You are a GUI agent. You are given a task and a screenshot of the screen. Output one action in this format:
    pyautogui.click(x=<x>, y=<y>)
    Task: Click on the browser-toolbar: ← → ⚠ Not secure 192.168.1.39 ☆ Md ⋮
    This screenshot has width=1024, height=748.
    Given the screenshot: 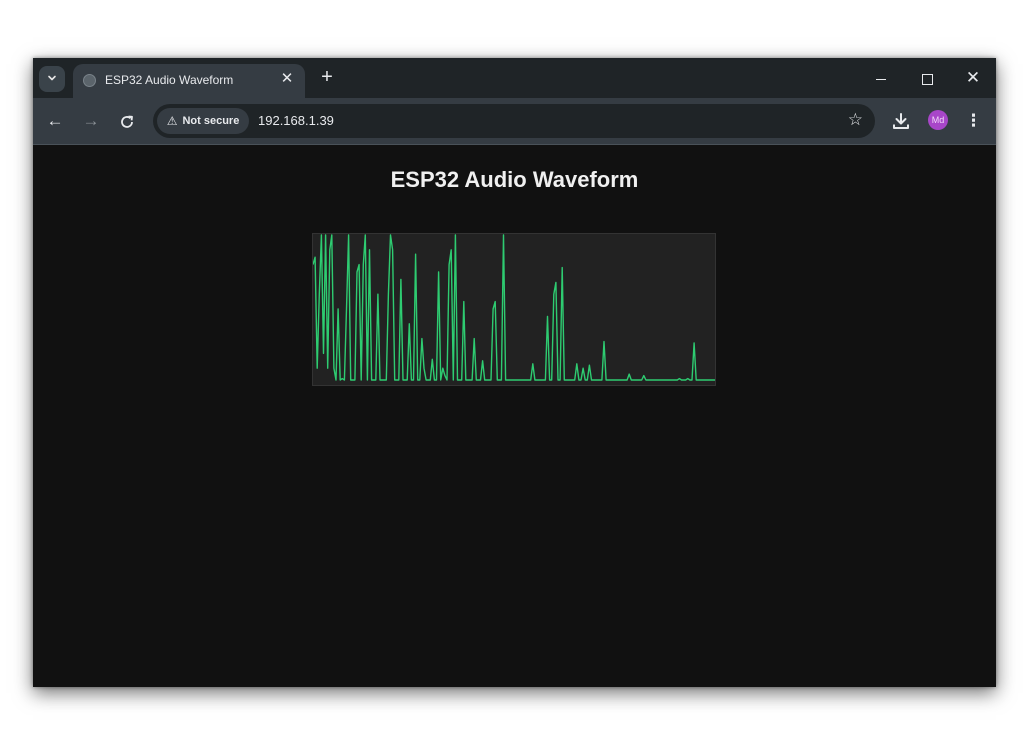 What is the action you would take?
    pyautogui.click(x=514, y=121)
    